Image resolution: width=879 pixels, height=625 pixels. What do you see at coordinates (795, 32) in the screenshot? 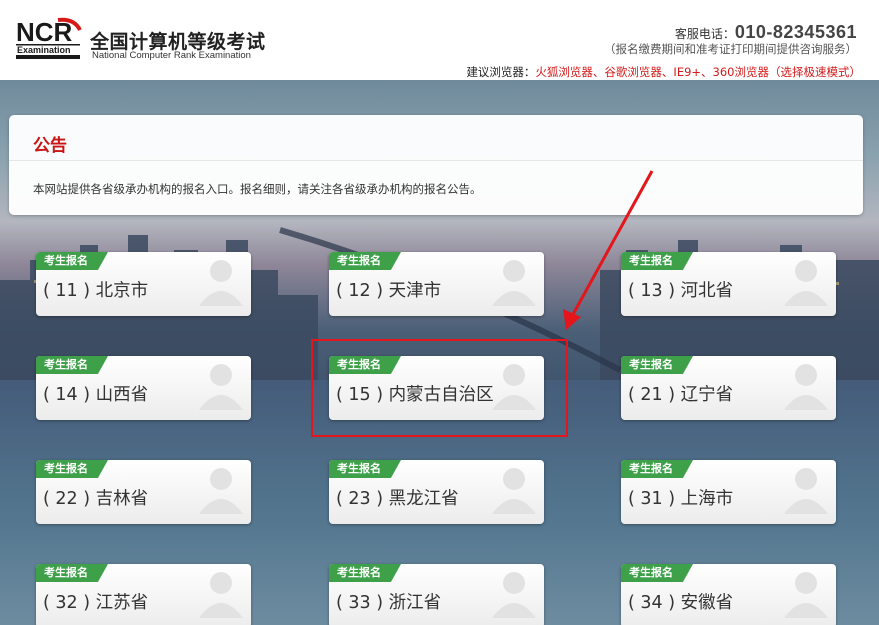
I see `hotline-number: 010-82345361` at bounding box center [795, 32].